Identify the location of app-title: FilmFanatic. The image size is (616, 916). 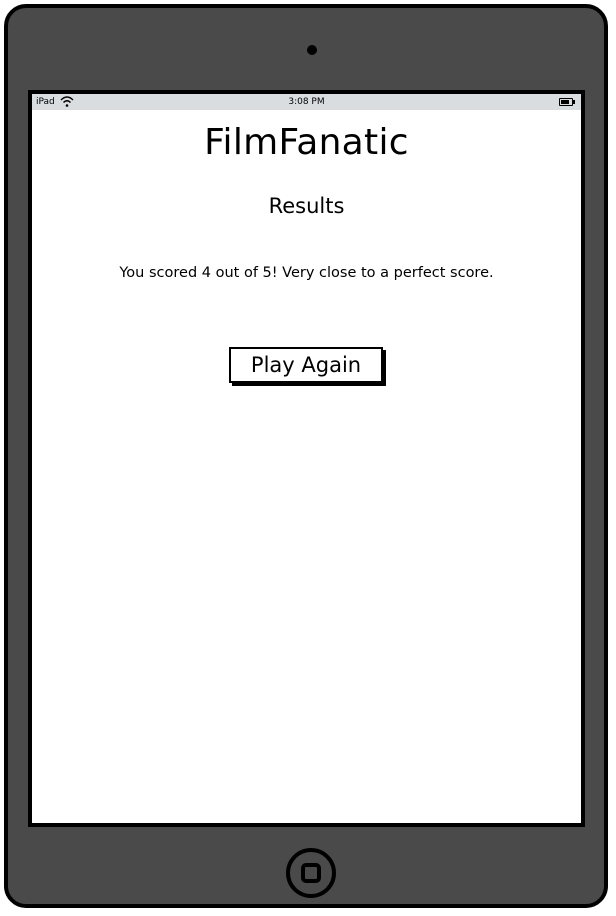
(306, 142).